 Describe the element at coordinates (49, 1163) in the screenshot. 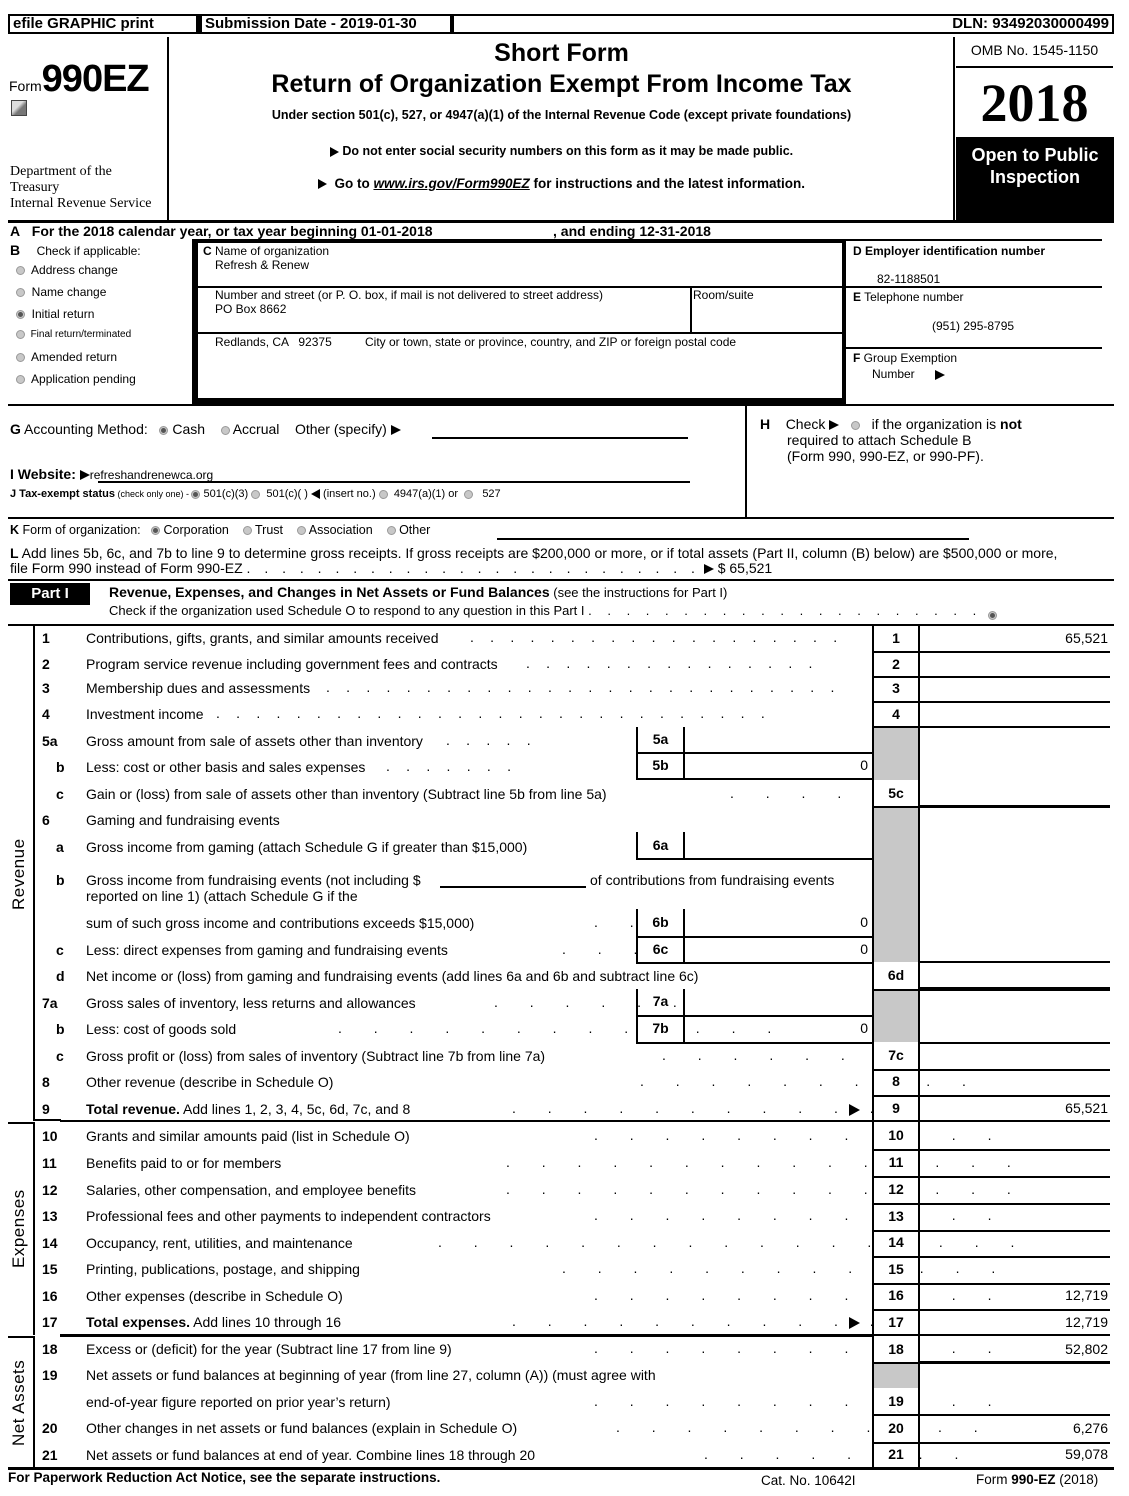

I see `line-number: 11` at that location.